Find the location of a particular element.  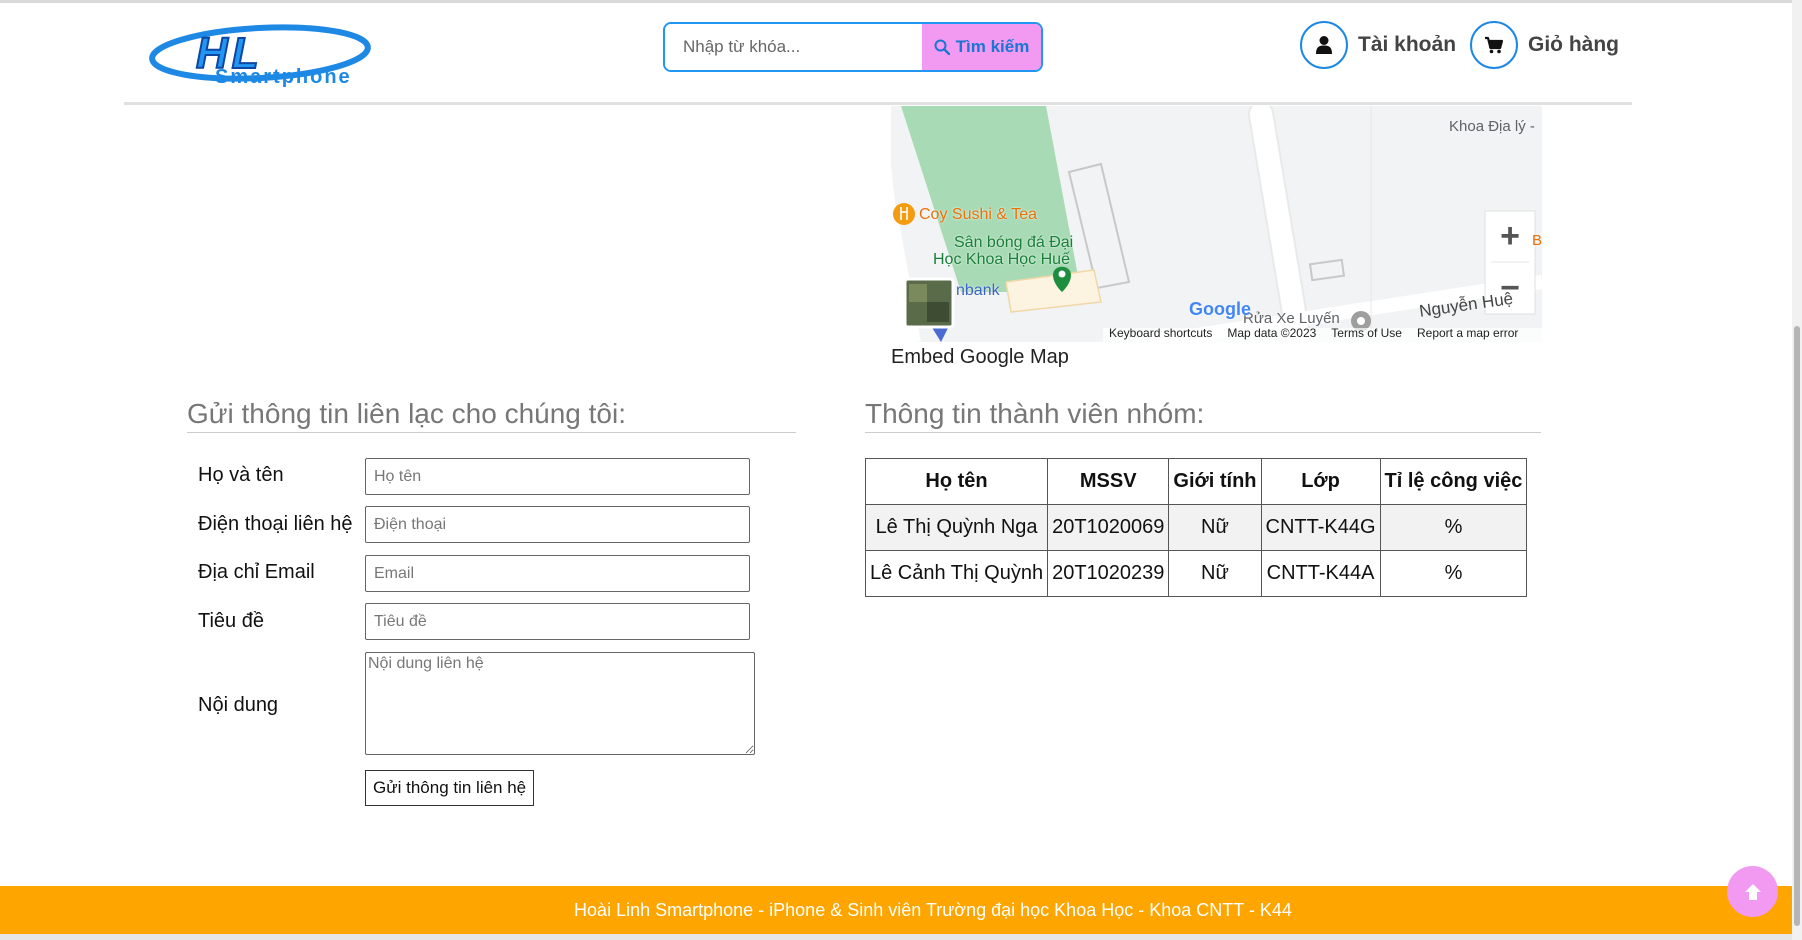

keyboard-shortcuts-link: Keyboard shortcuts is located at coordinates (1160, 333).